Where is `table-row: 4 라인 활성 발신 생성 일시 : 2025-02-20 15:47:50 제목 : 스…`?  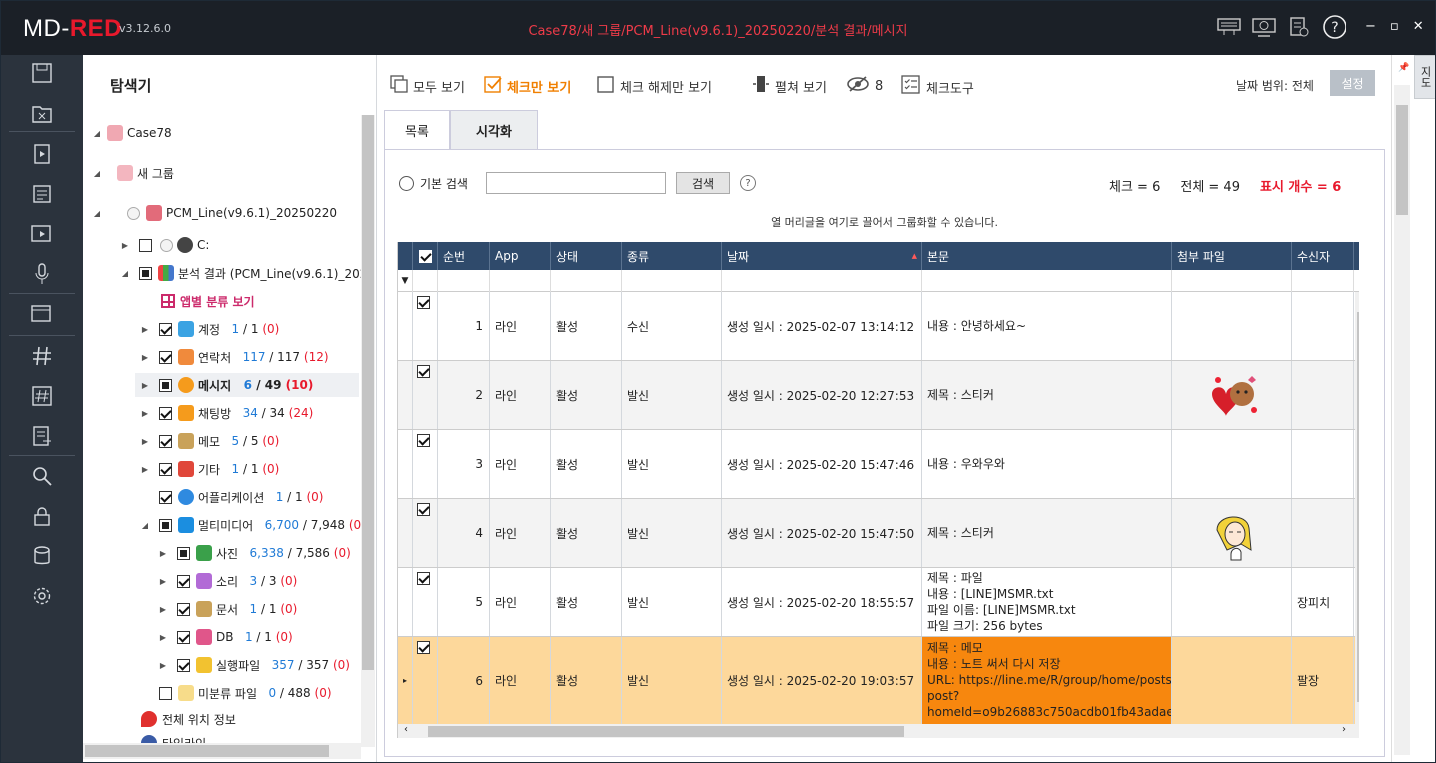 table-row: 4 라인 활성 발신 생성 일시 : 2025-02-20 15:47:50 제목 : 스… is located at coordinates (878, 533).